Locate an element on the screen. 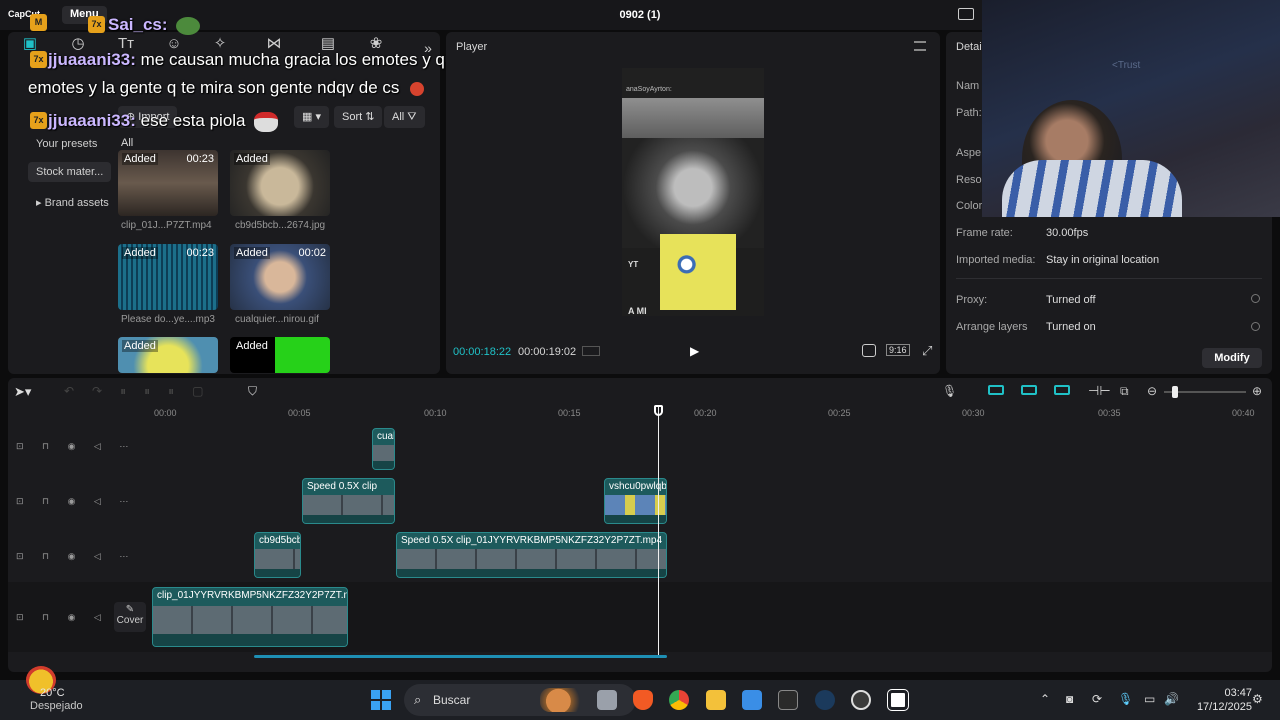 This screenshot has width=1280, height=720. cover-label: Cover is located at coordinates (130, 620).